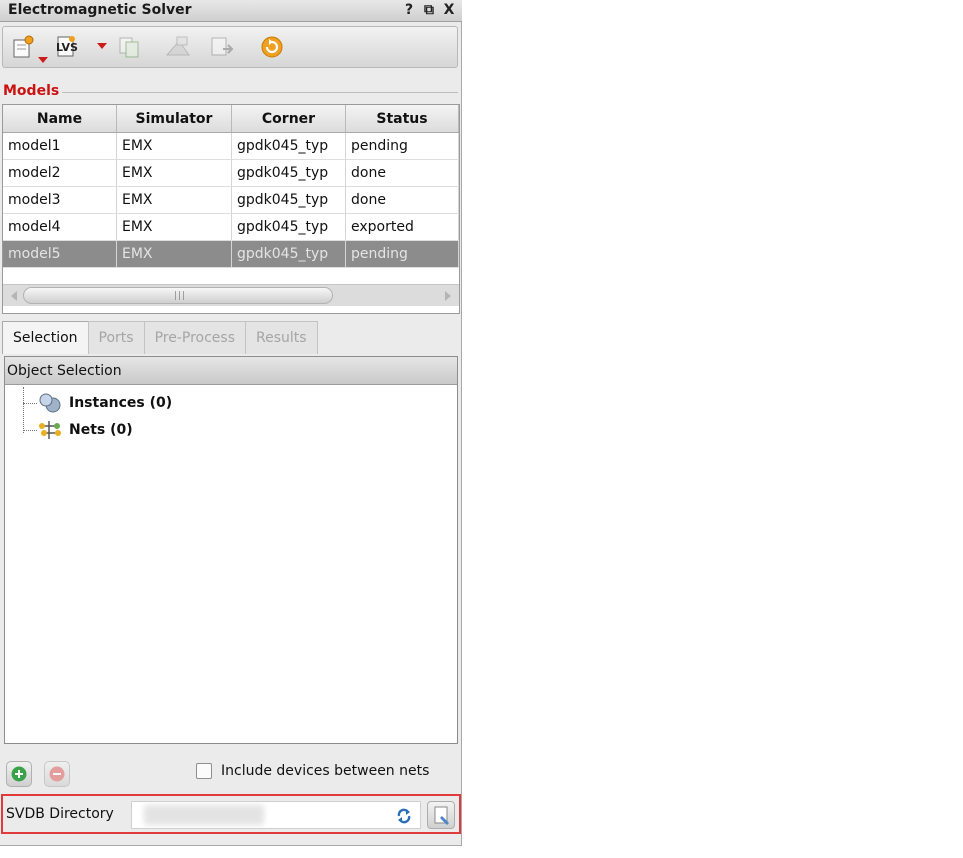  I want to click on lvs-text: LVS, so click(67, 47).